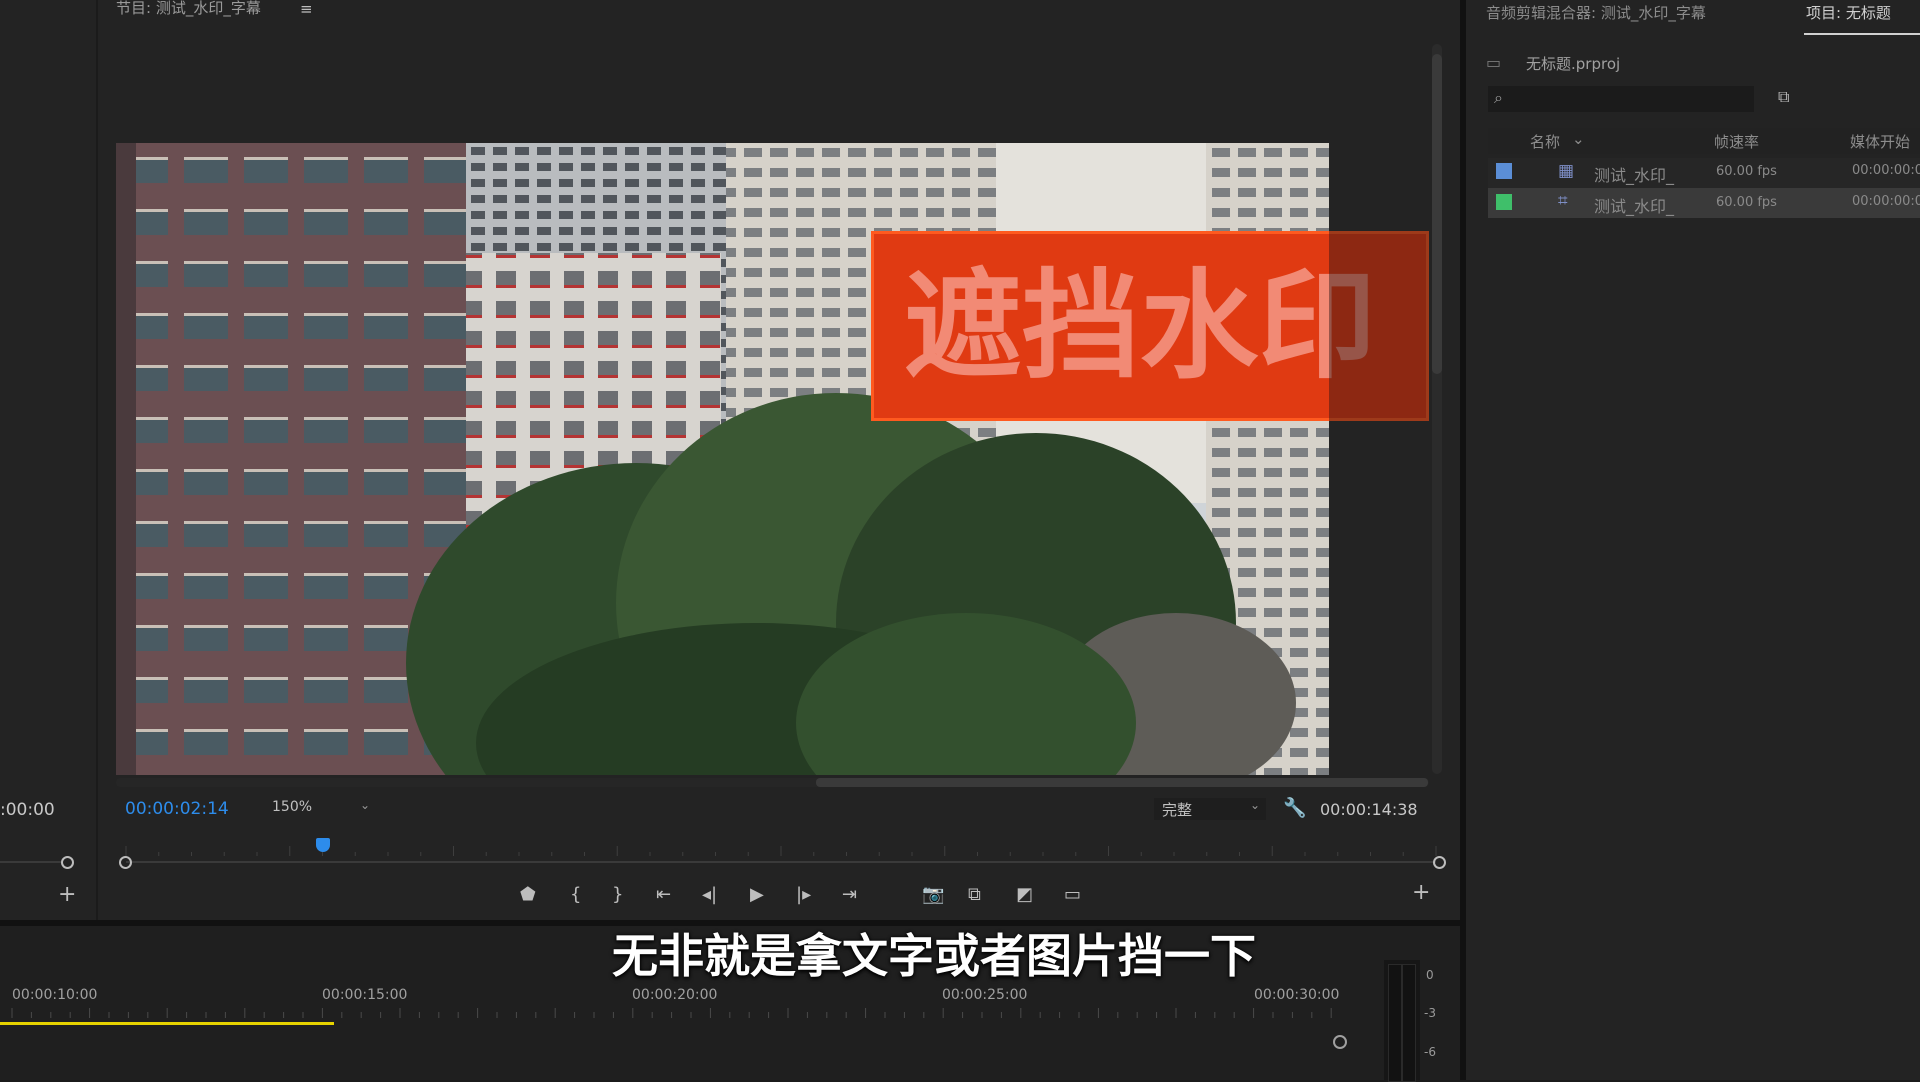 Image resolution: width=1920 pixels, height=1082 pixels. Describe the element at coordinates (1402, 1021) in the screenshot. I see `audio-meter` at that location.